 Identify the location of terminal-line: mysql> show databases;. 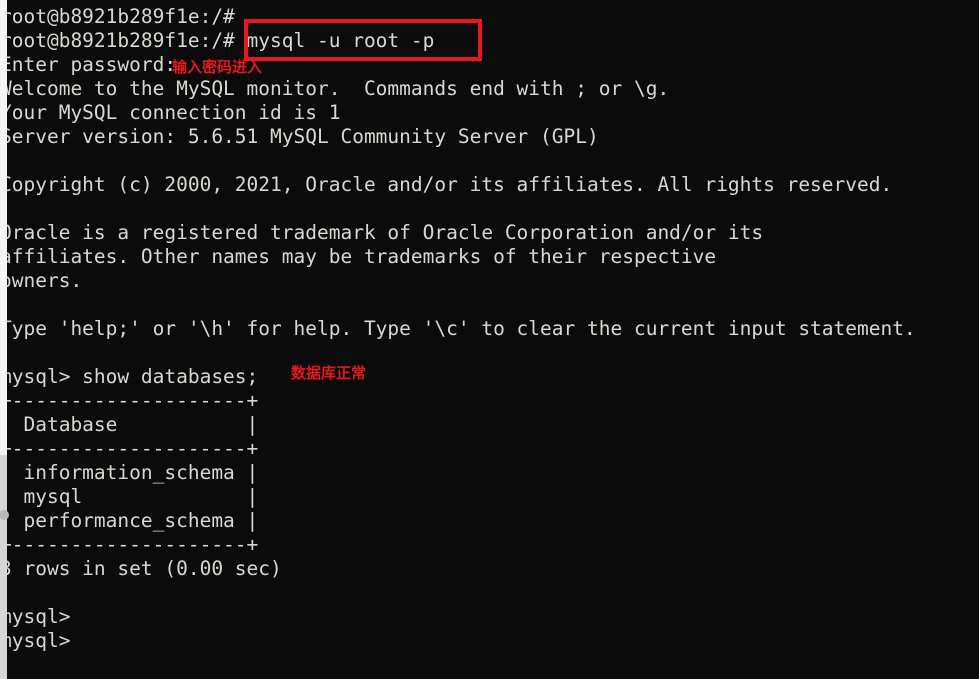
(129, 376).